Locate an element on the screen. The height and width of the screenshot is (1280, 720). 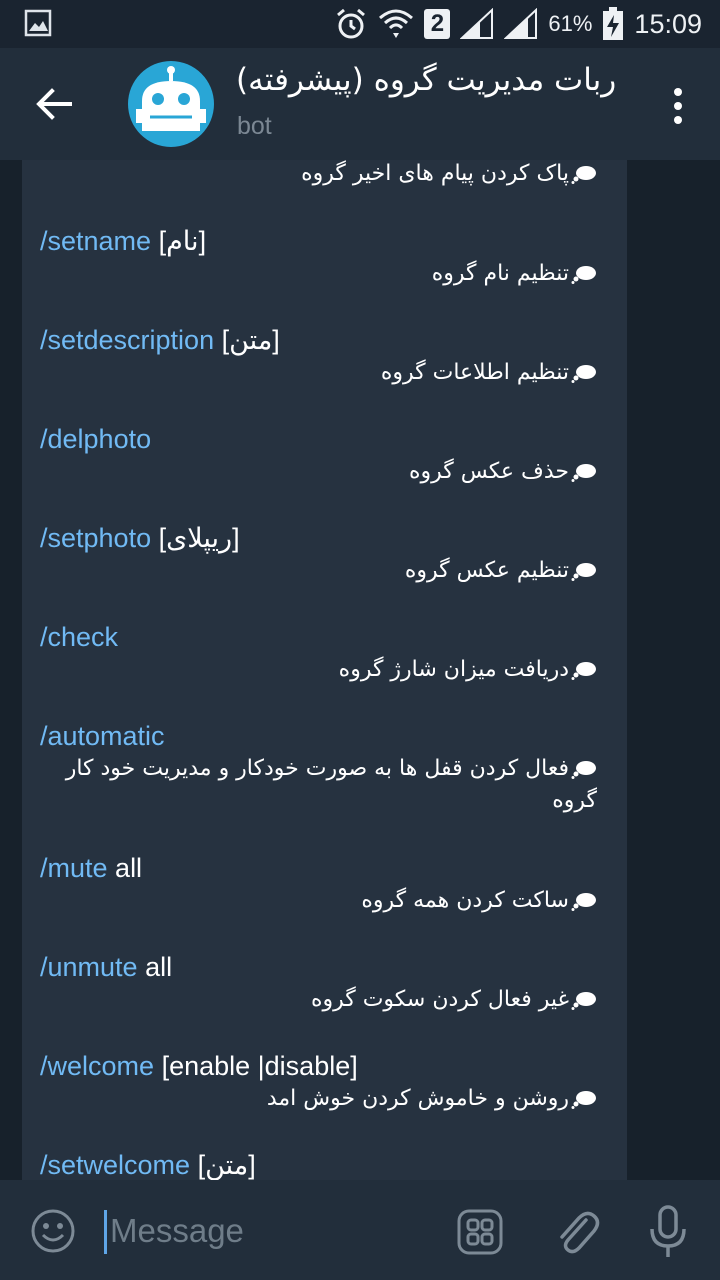
command-line: /setphoto [ریپلای] is located at coordinates (322, 538).